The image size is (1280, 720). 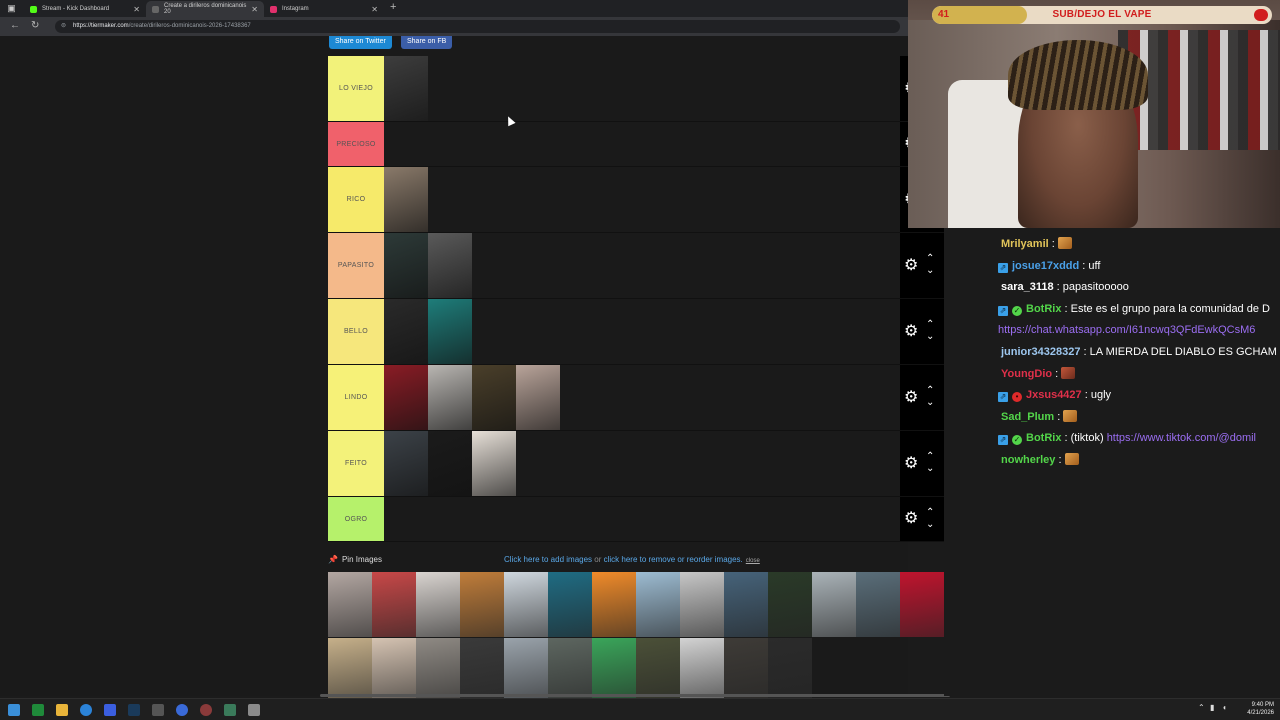 What do you see at coordinates (548, 559) in the screenshot?
I see `add-images-link: Click here to add images` at bounding box center [548, 559].